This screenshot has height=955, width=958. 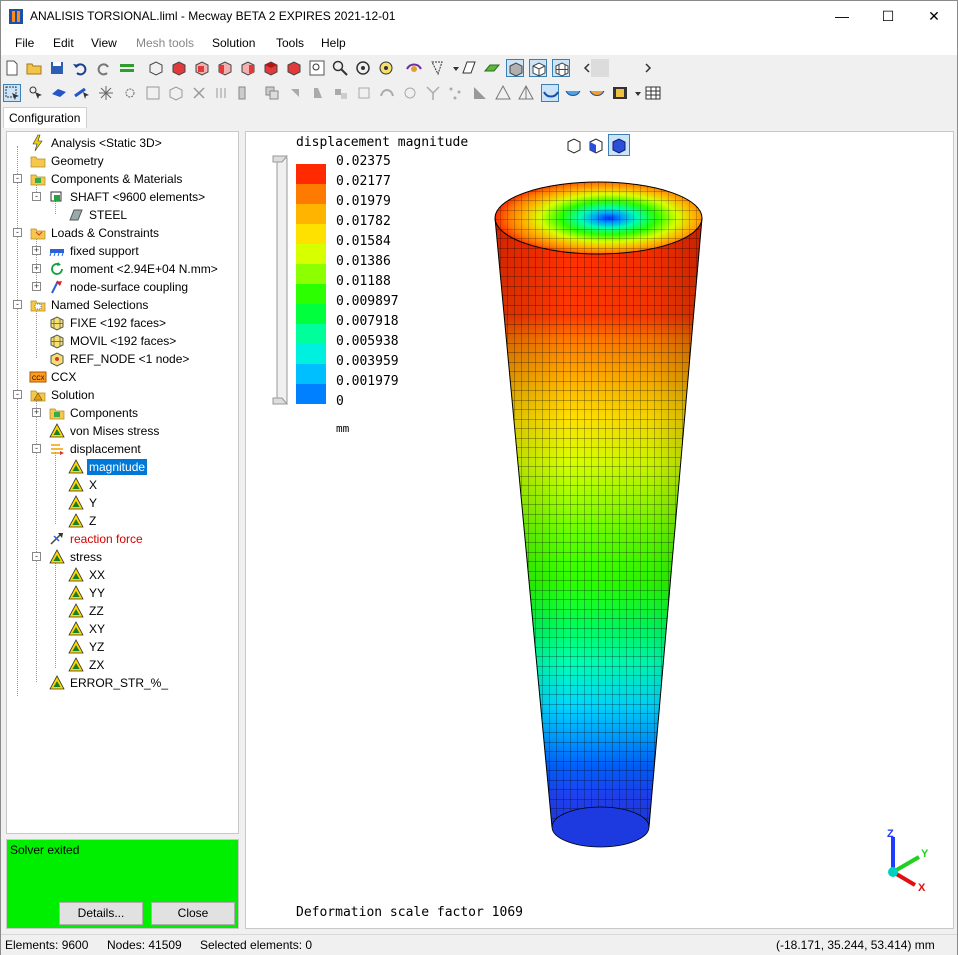 I want to click on menu-edit: Edit, so click(x=63, y=43).